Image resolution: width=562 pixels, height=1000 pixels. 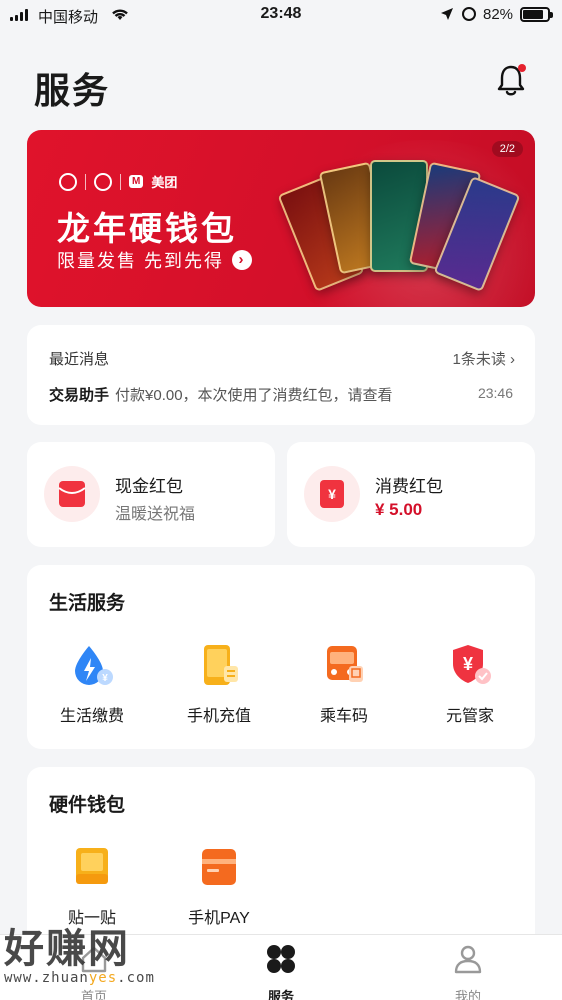 I want to click on cash-red-packet-title: 现金红包, so click(x=149, y=486).